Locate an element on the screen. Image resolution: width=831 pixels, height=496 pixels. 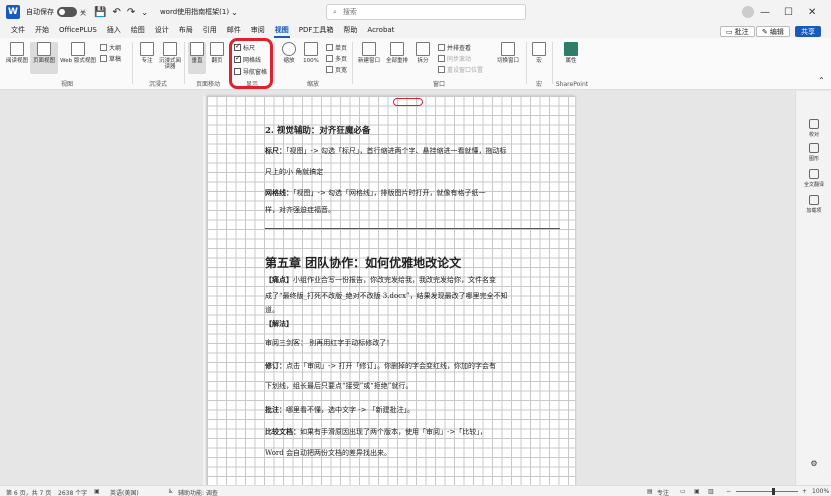
read-mode-button: 阅读视图 is located at coordinates (17, 53).